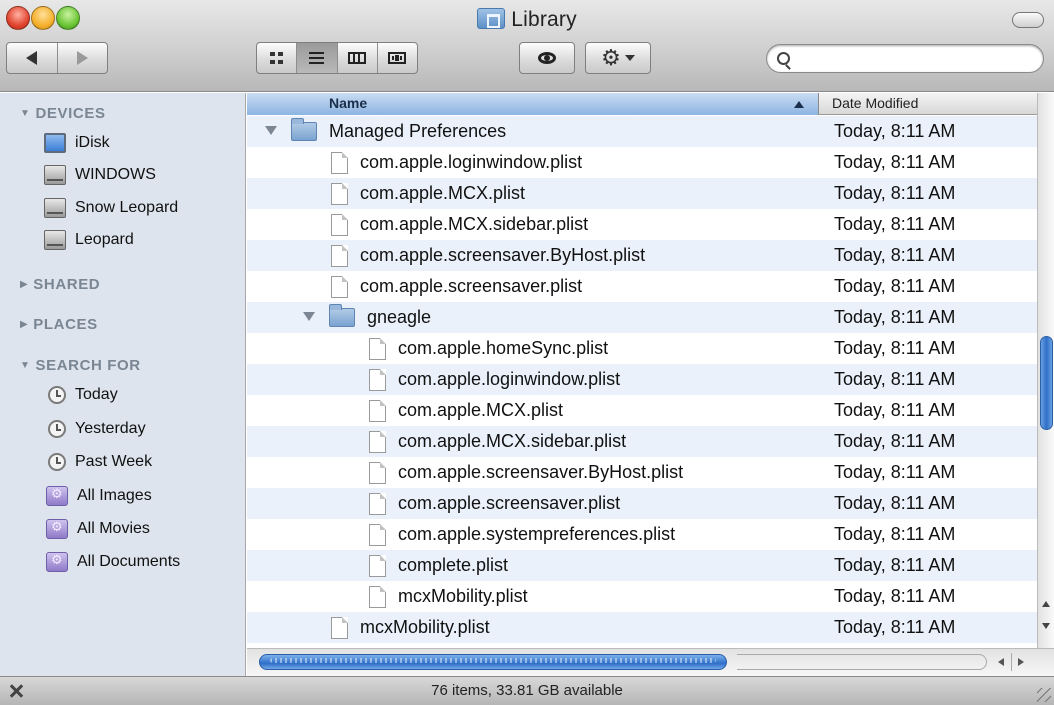 This screenshot has width=1054, height=705. I want to click on forward-button, so click(82, 58).